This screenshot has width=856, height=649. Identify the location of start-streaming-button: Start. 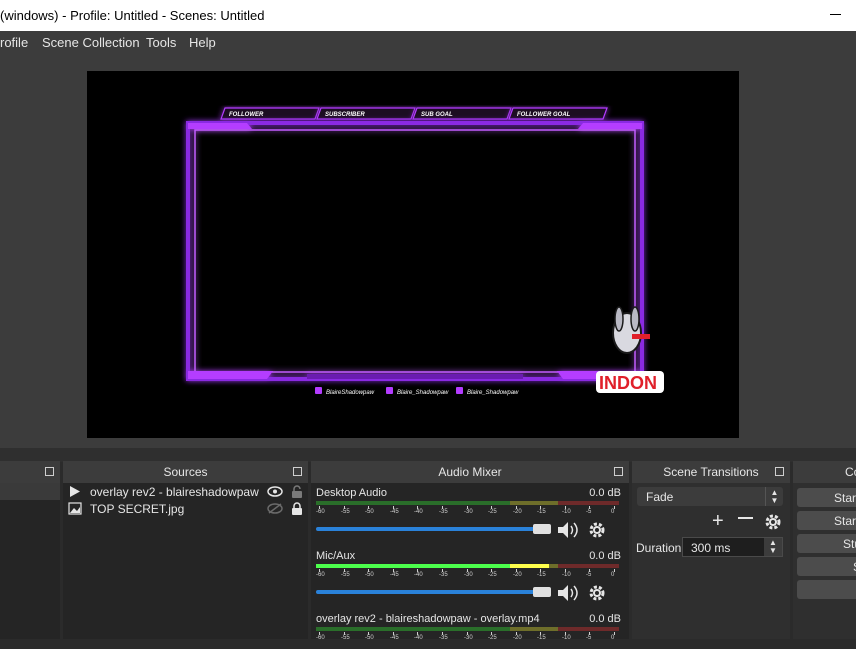
(826, 497).